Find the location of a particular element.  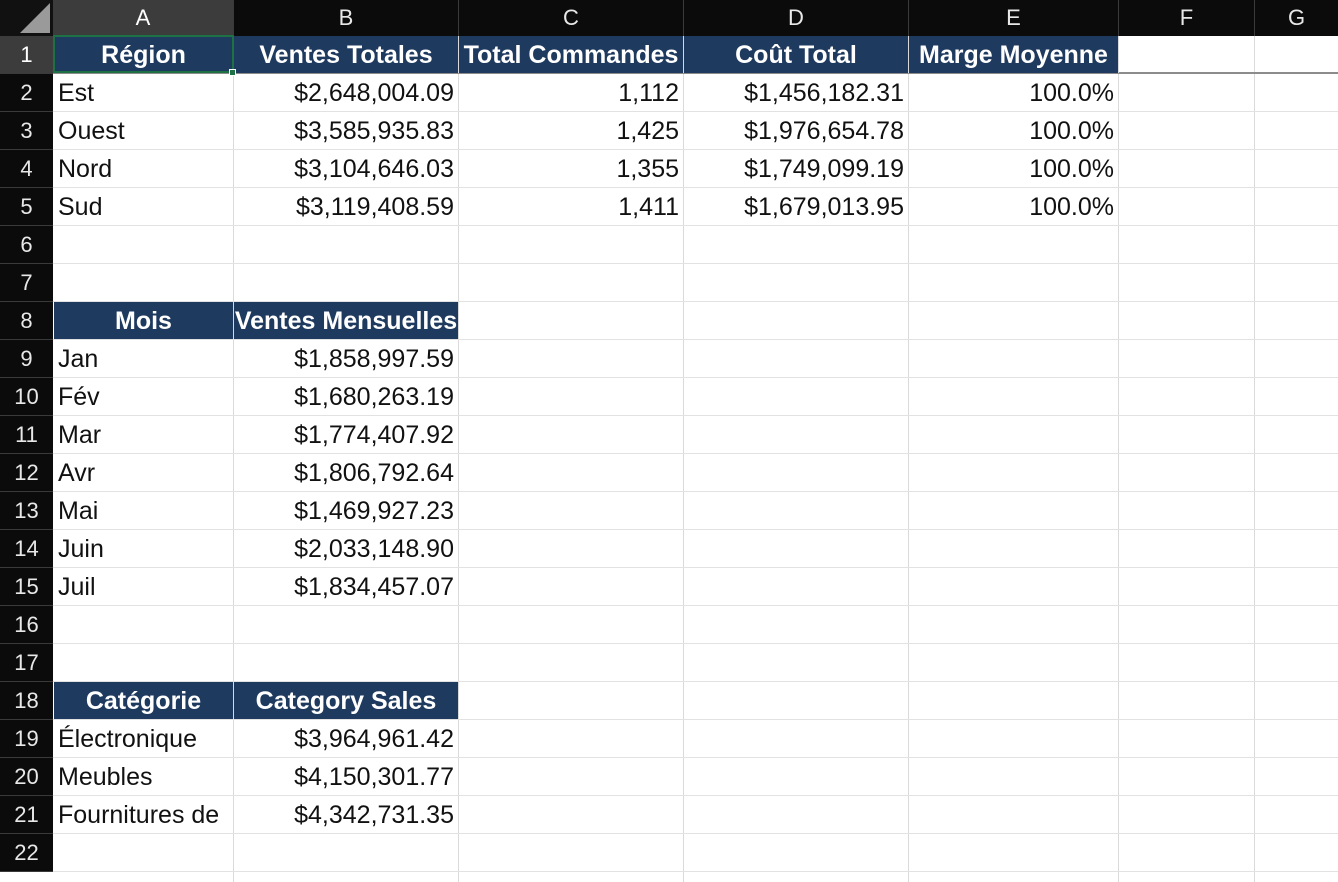

region-orders-cell: 1,411 is located at coordinates (571, 207).